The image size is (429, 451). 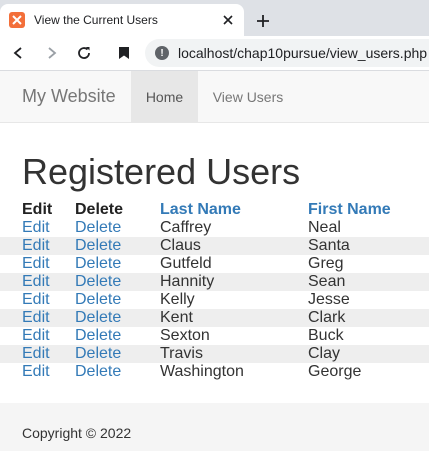 What do you see at coordinates (52, 53) in the screenshot?
I see `forward-arrow-icon` at bounding box center [52, 53].